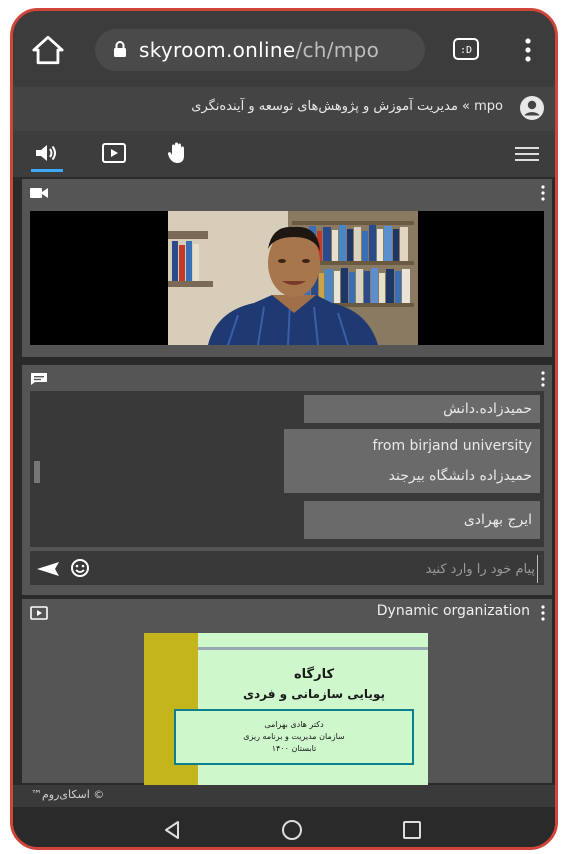 This screenshot has width=568, height=854. I want to click on tab-switcher-button: :D, so click(466, 49).